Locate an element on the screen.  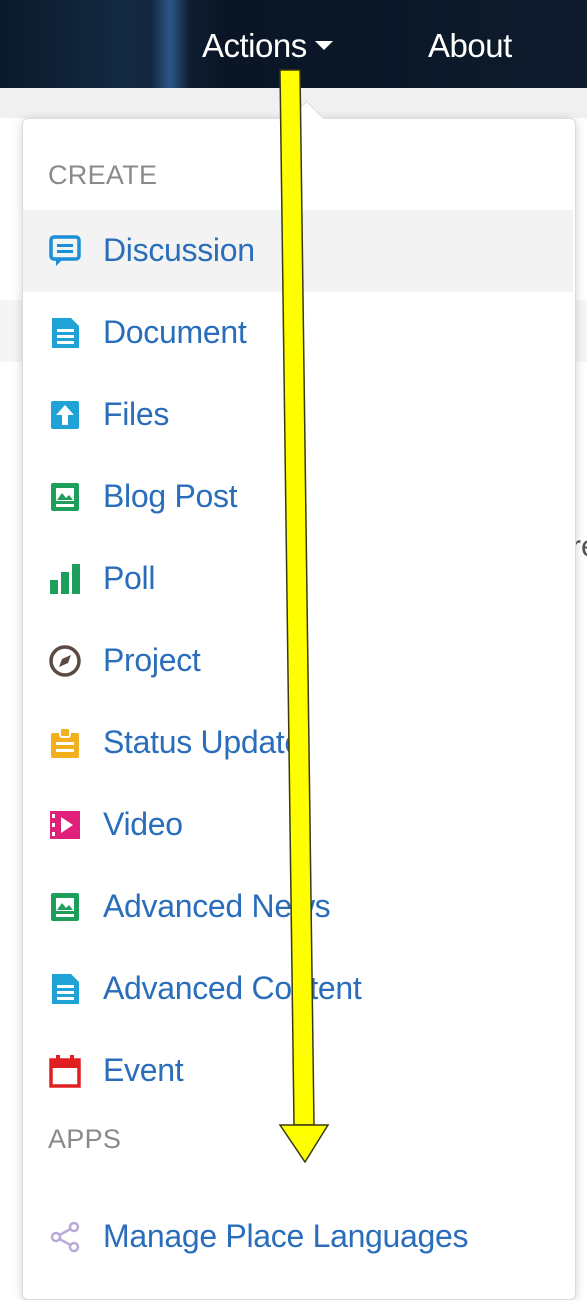
menu-item-label: Event is located at coordinates (143, 1070).